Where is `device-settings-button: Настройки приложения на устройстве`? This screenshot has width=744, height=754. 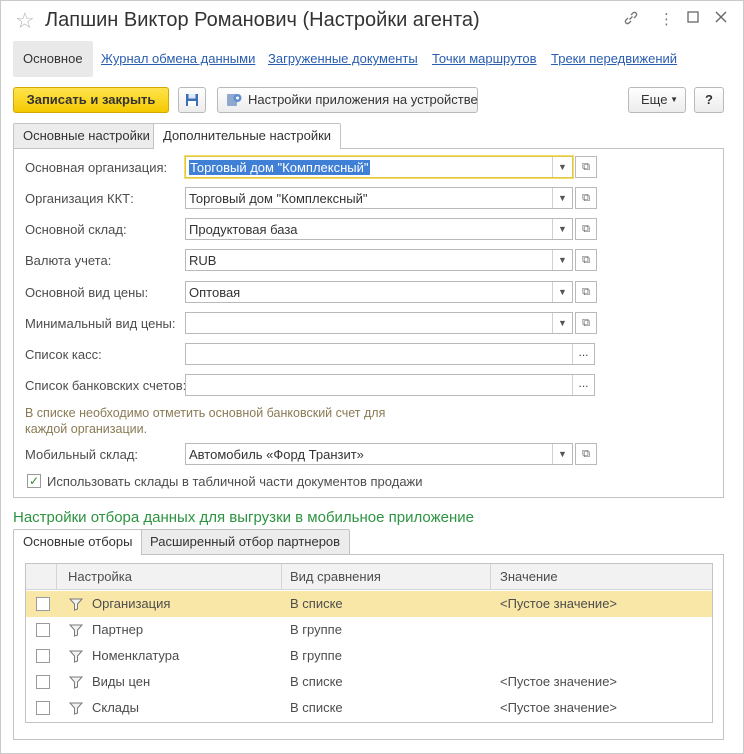
device-settings-button: Настройки приложения на устройстве is located at coordinates (347, 100).